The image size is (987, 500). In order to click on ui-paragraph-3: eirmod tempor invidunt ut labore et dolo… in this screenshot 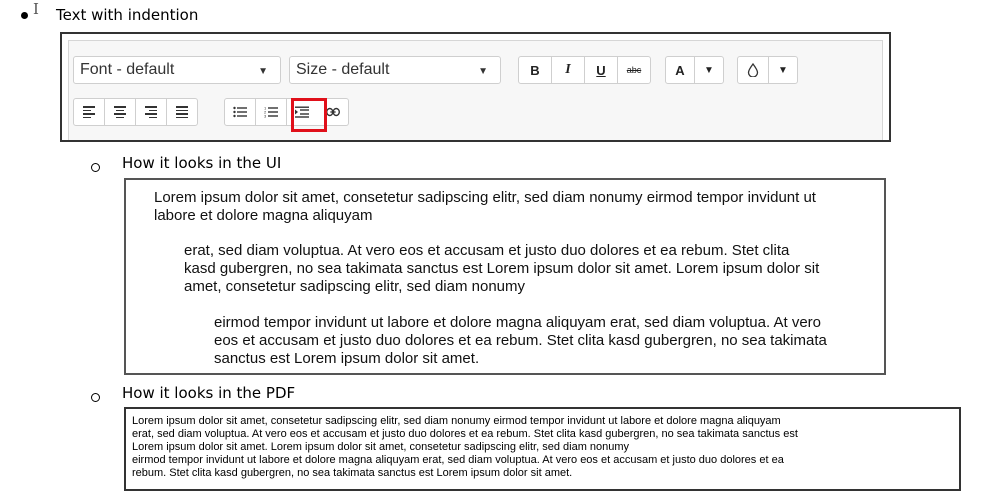, I will do `click(520, 341)`.